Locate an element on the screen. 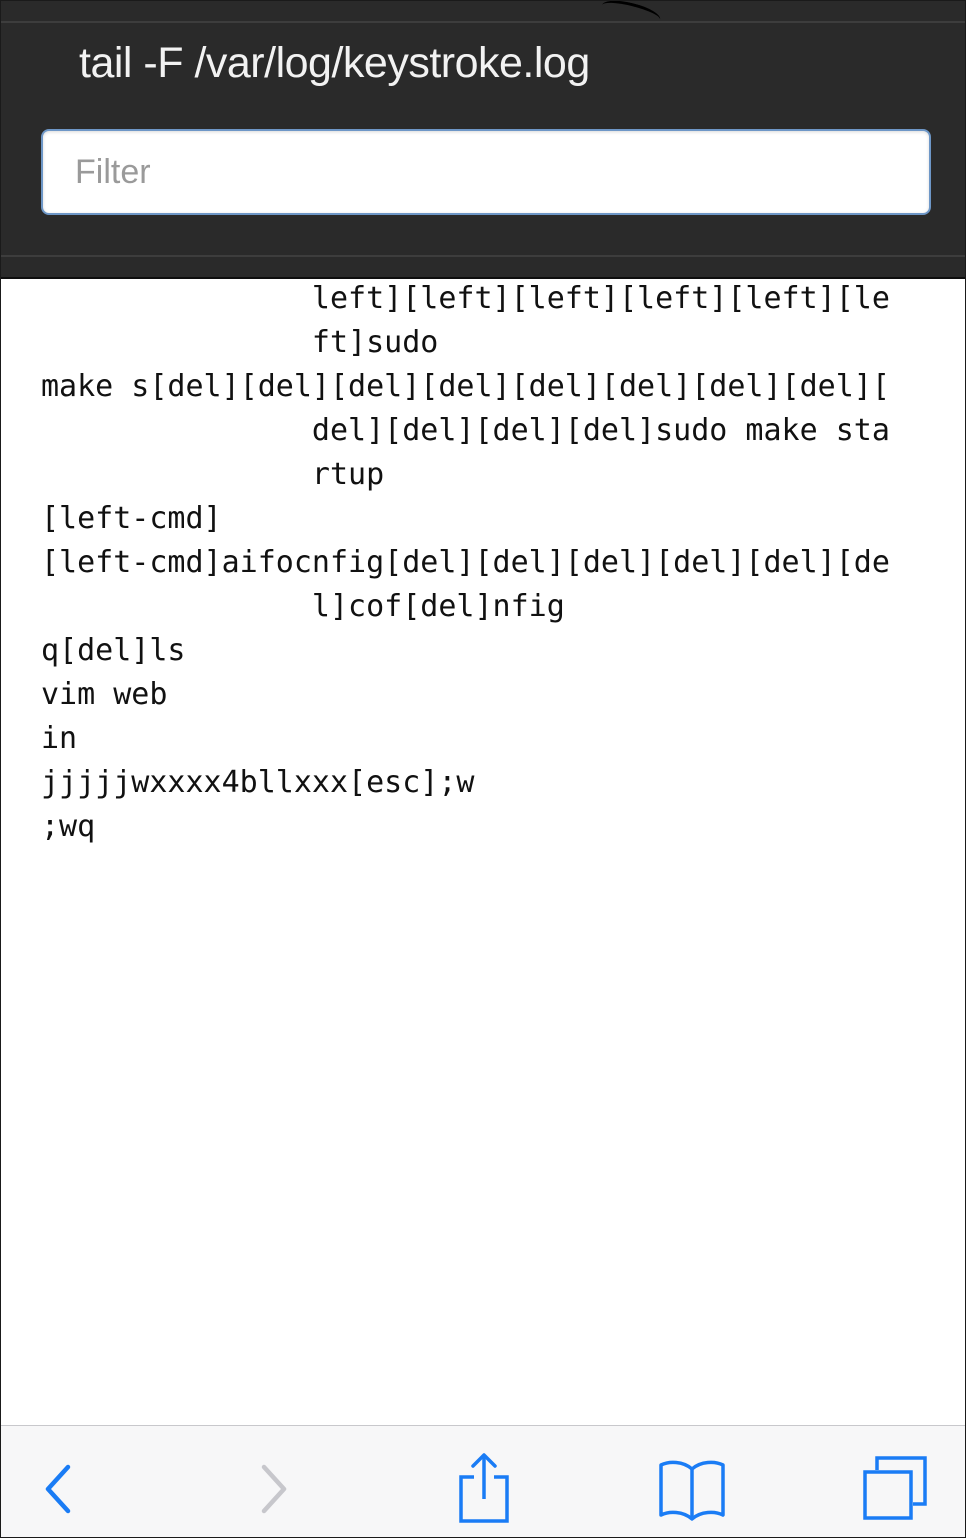 This screenshot has width=968, height=1540. page-title: tail -F /var/log/keystroke.log is located at coordinates (334, 63).